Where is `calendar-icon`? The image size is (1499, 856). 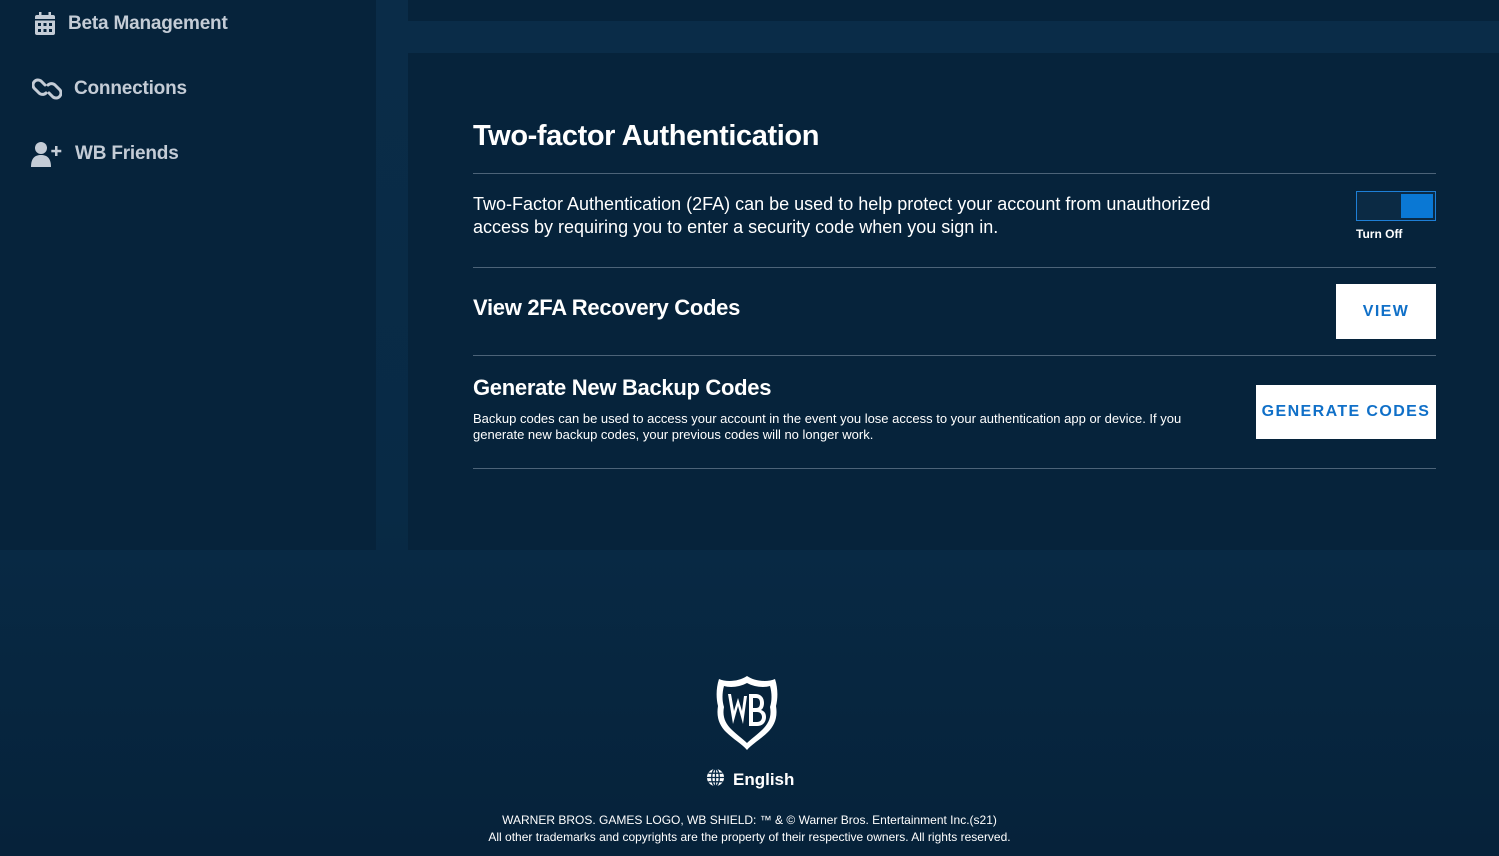 calendar-icon is located at coordinates (45, 24).